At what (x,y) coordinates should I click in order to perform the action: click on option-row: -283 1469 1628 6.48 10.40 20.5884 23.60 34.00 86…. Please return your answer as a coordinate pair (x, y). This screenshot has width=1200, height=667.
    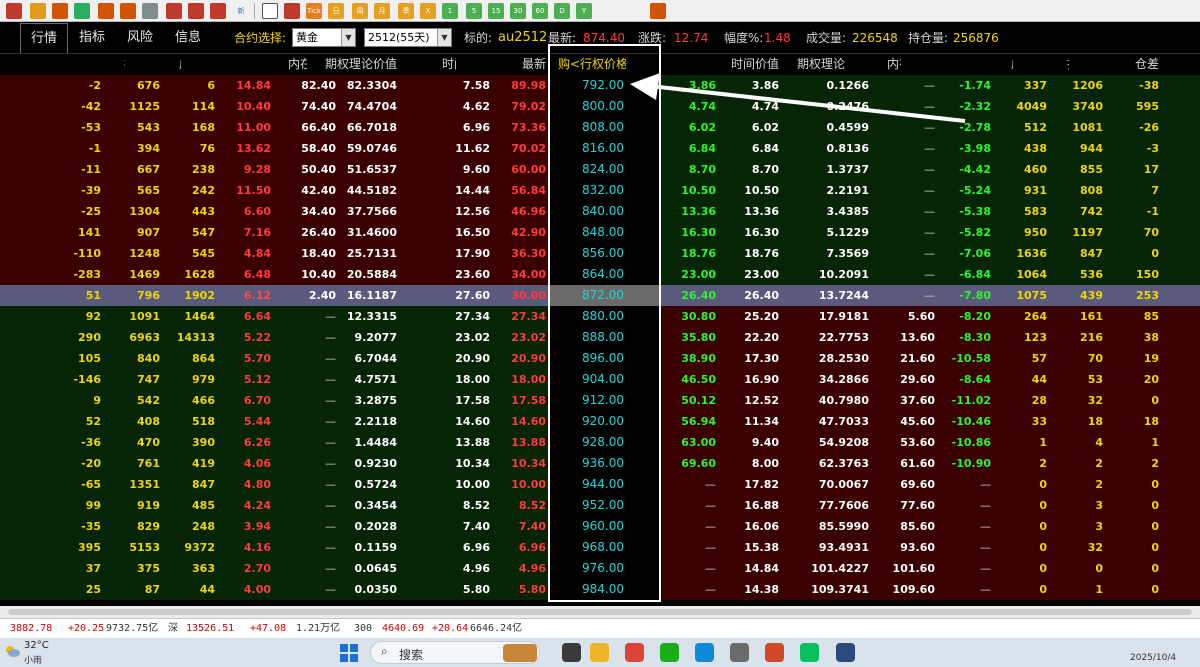
    Looking at the image, I should click on (600, 274).